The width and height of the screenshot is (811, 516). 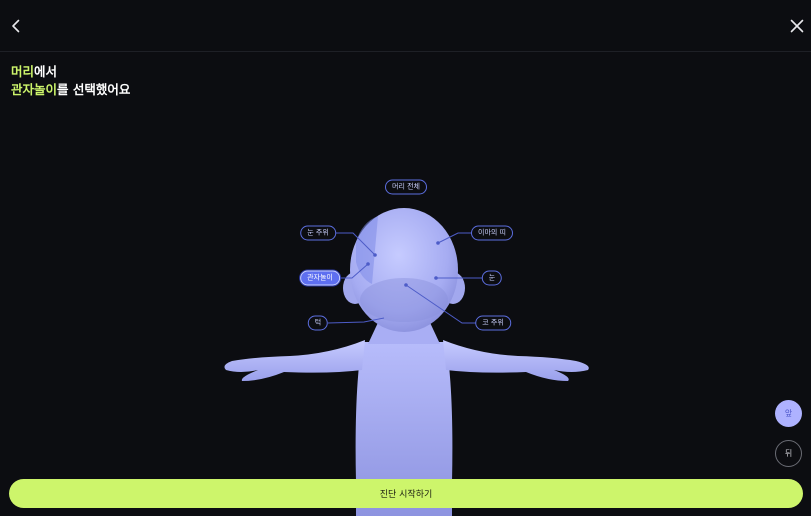 I want to click on start-diagnosis-button: 진단 시작하기, so click(x=406, y=493).